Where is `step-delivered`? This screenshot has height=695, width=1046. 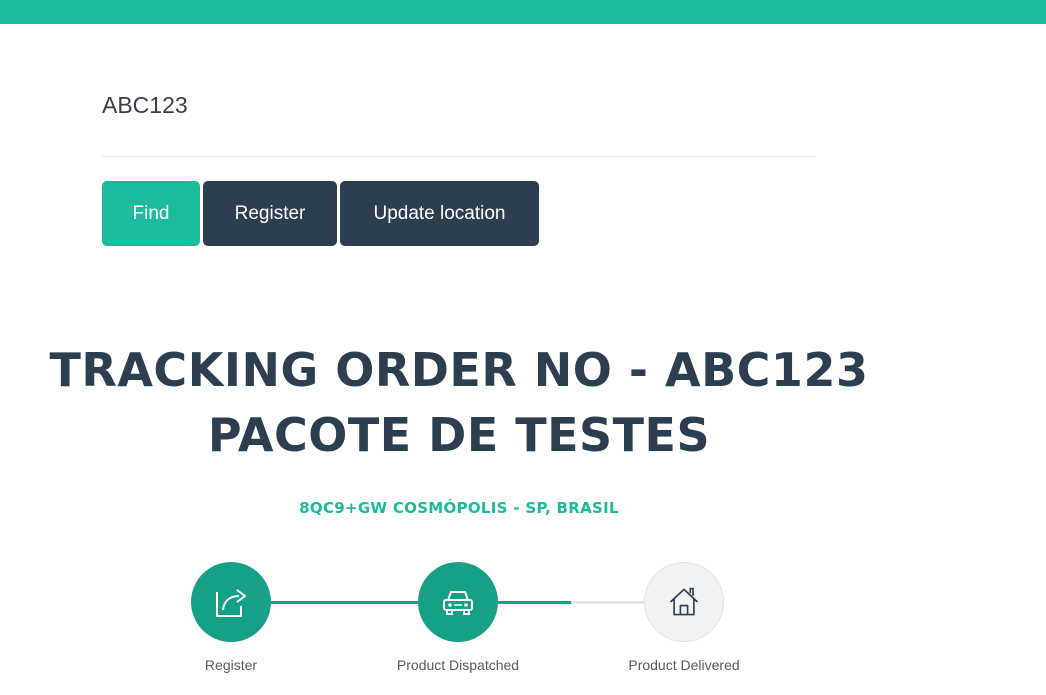 step-delivered is located at coordinates (684, 602).